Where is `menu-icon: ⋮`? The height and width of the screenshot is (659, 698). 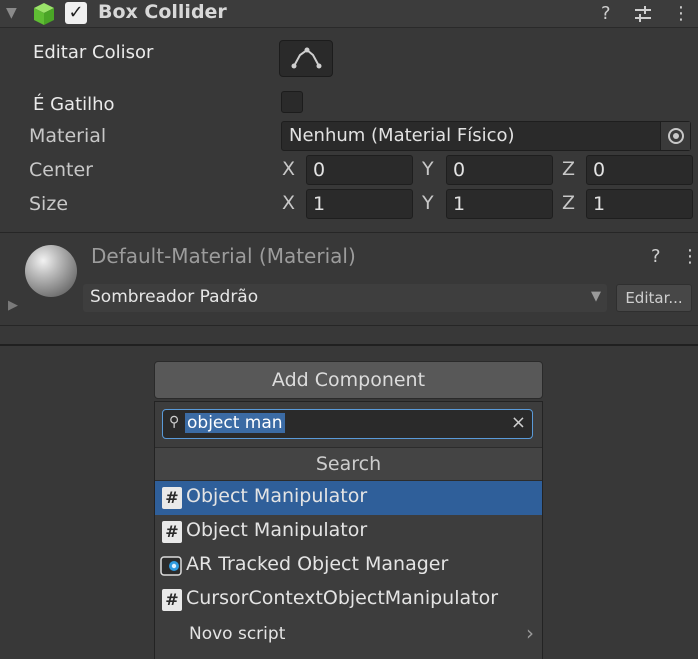
menu-icon: ⋮ is located at coordinates (681, 13).